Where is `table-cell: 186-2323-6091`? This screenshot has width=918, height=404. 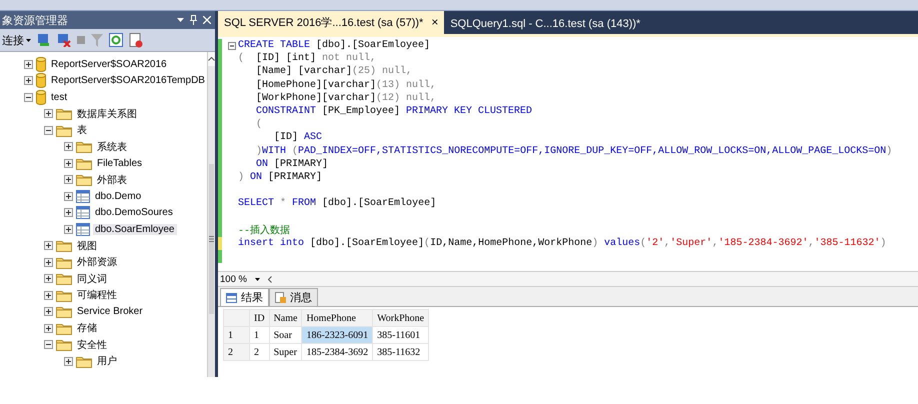
table-cell: 186-2323-6091 is located at coordinates (337, 335).